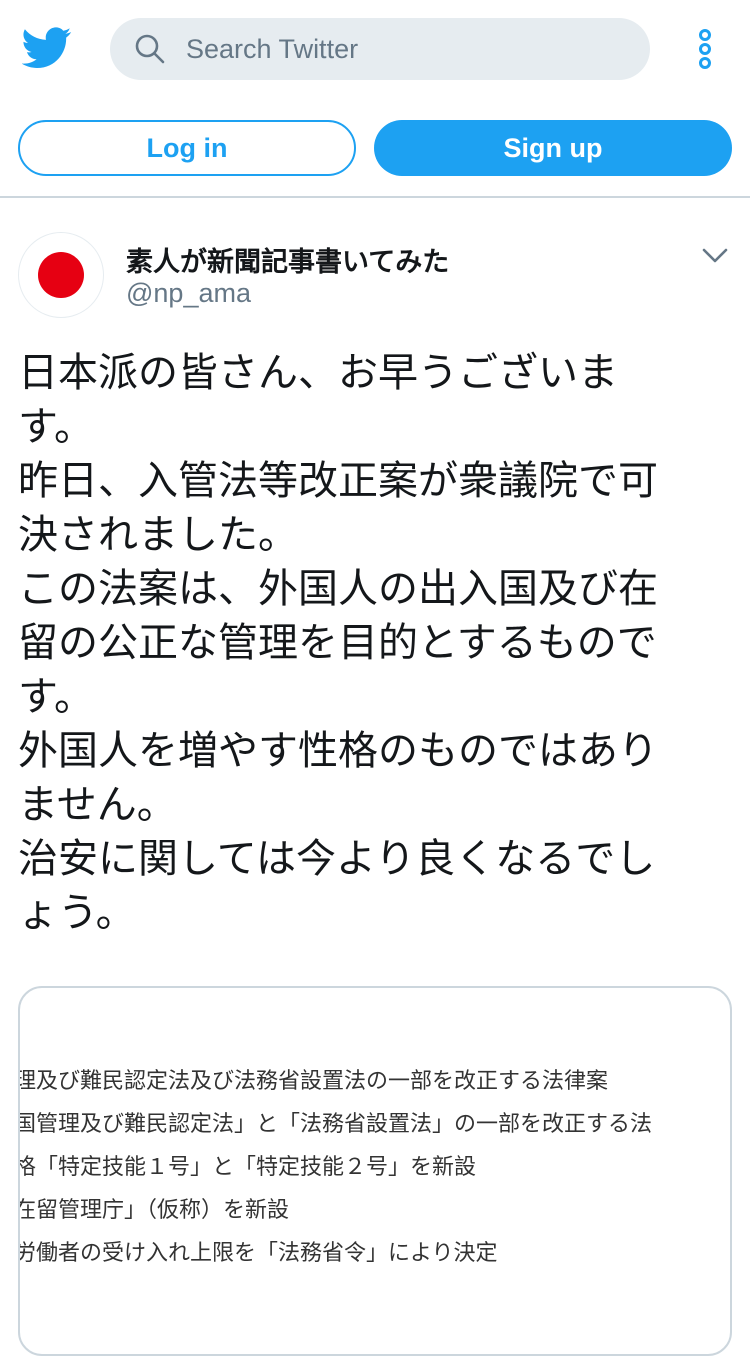 The image size is (750, 1356). What do you see at coordinates (97, 805) in the screenshot?
I see `tweet-text-line: ません。` at bounding box center [97, 805].